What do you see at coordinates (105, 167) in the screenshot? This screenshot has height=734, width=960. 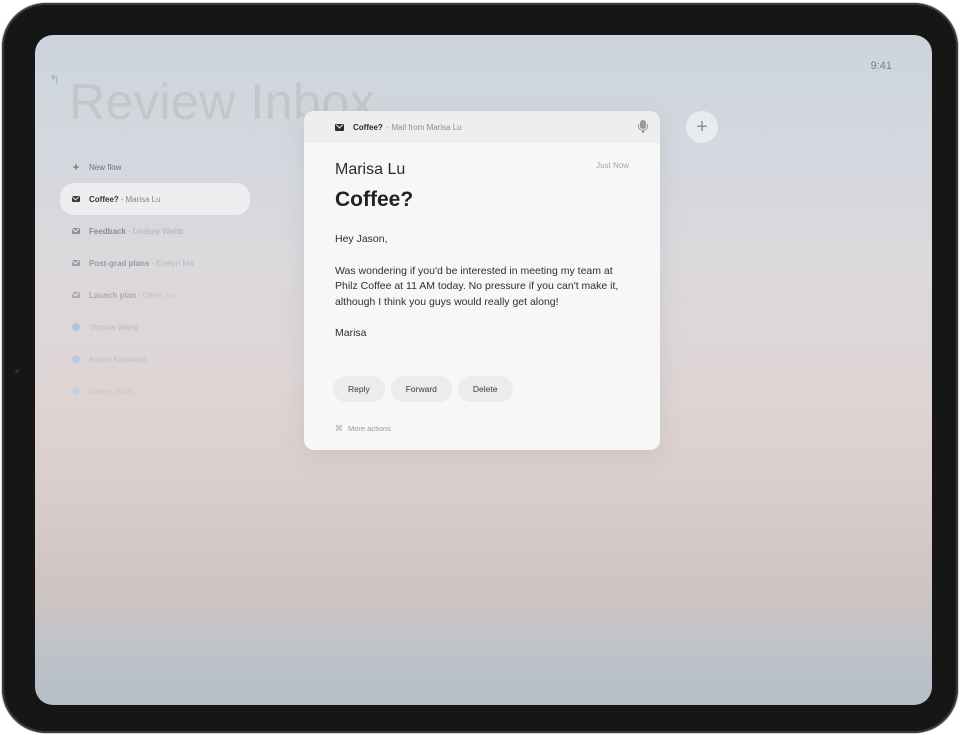 I see `new-flow-label: New flow` at bounding box center [105, 167].